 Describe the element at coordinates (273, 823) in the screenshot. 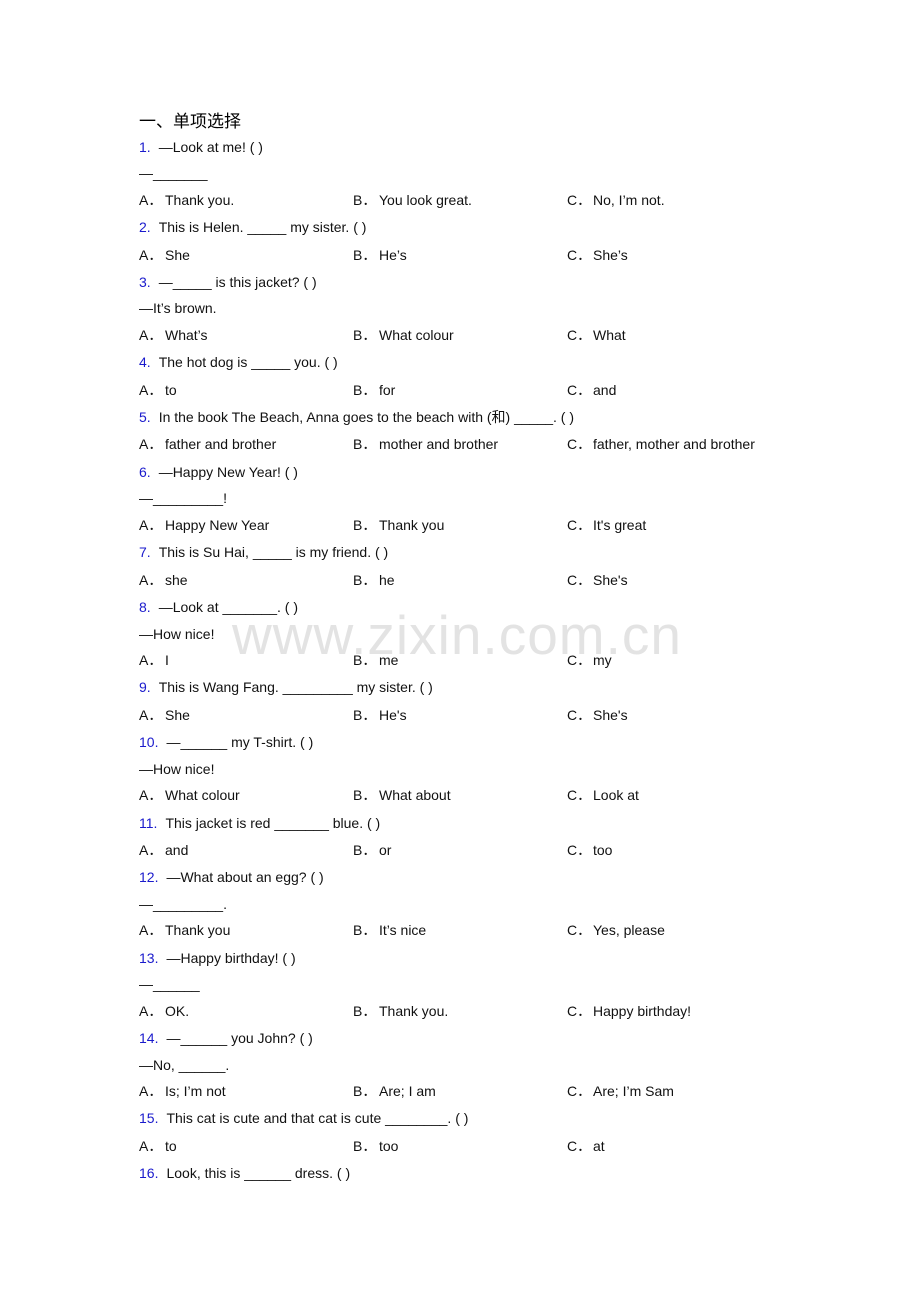

I see `question-text: This jacket is red _______ blue. ( )` at that location.